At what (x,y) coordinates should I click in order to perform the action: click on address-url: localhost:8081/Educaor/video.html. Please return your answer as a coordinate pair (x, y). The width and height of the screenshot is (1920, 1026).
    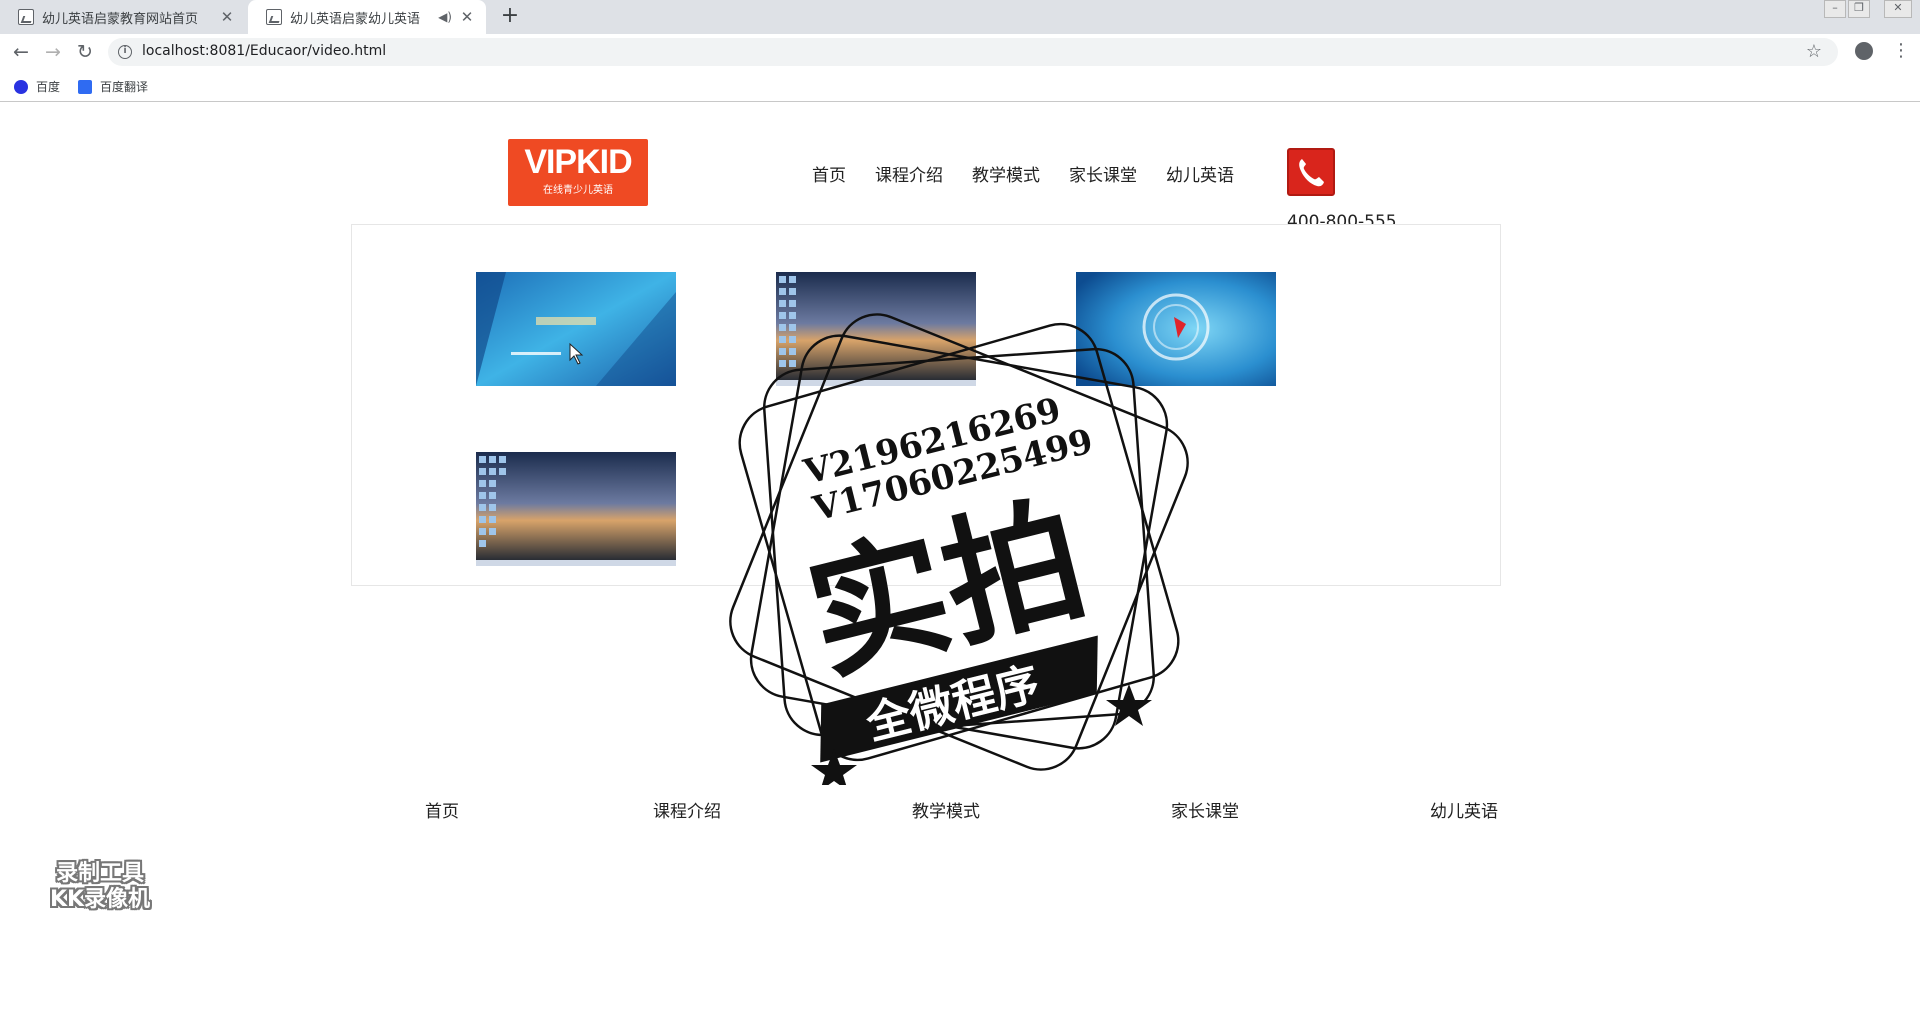
    Looking at the image, I should click on (264, 51).